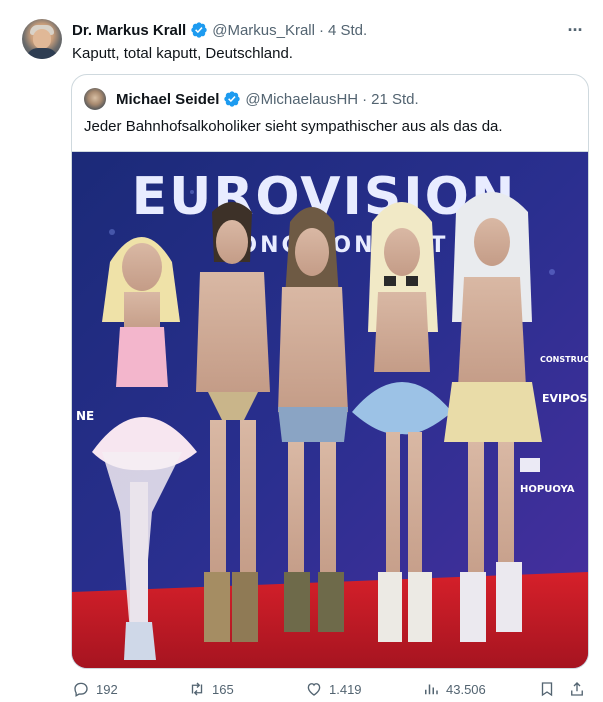  What do you see at coordinates (42, 39) in the screenshot?
I see `author-avatar` at bounding box center [42, 39].